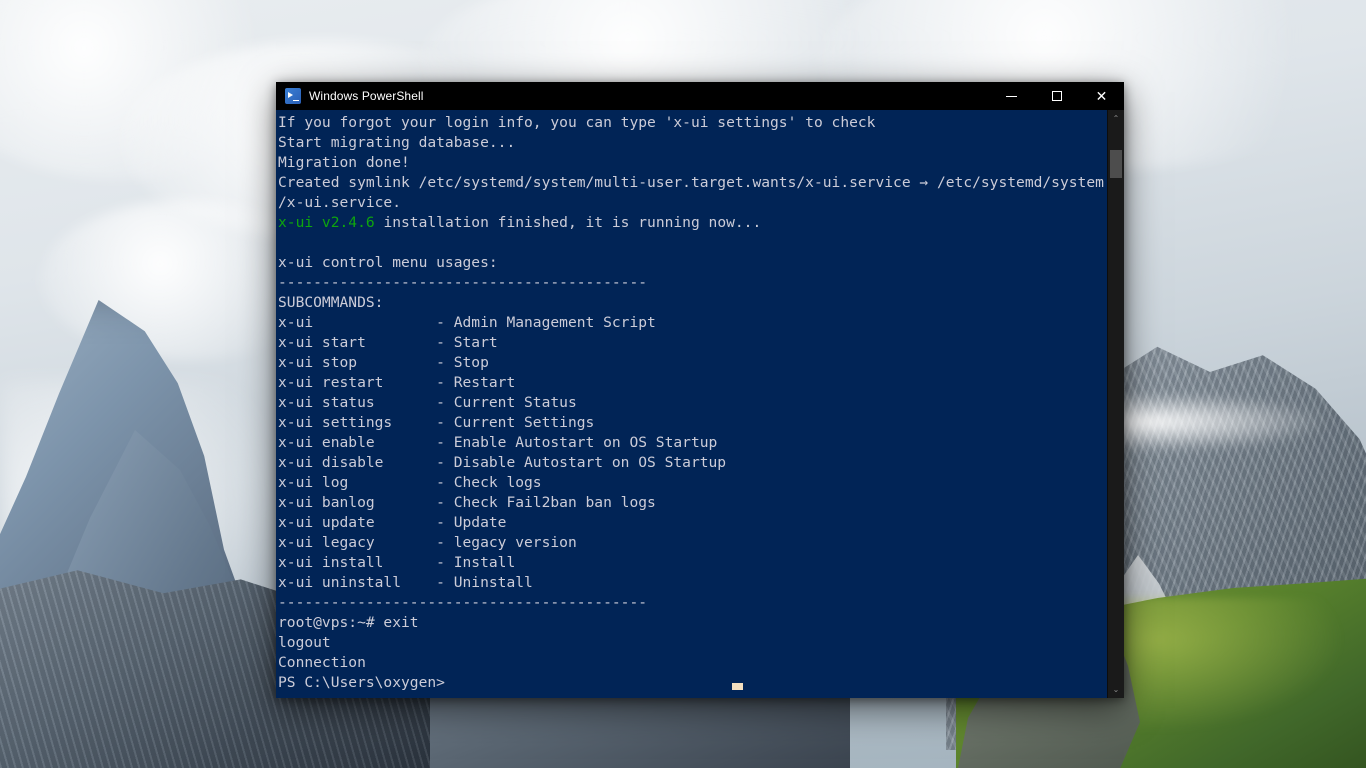 Image resolution: width=1366 pixels, height=768 pixels. I want to click on scroll-up-icon: ⌃, so click(1116, 118).